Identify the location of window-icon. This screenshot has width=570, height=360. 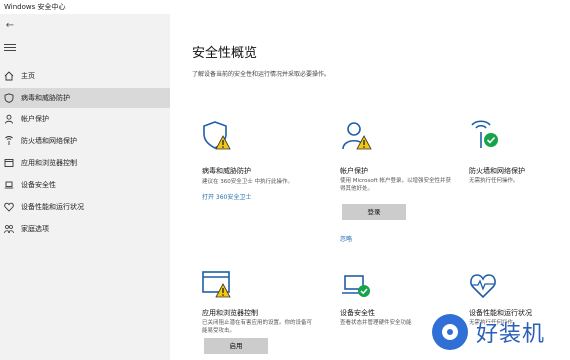
(9, 163).